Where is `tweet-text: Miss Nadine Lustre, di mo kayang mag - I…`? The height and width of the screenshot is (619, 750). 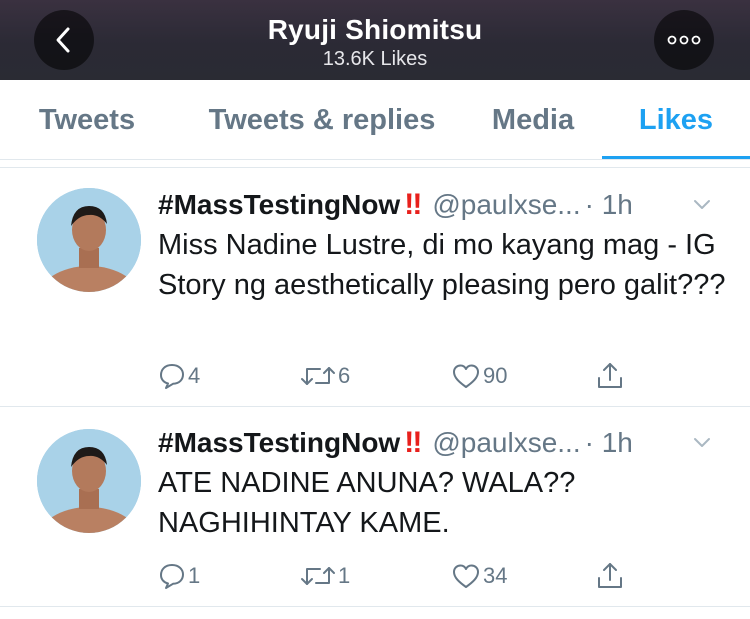 tweet-text: Miss Nadine Lustre, di mo kayang mag - I… is located at coordinates (442, 265).